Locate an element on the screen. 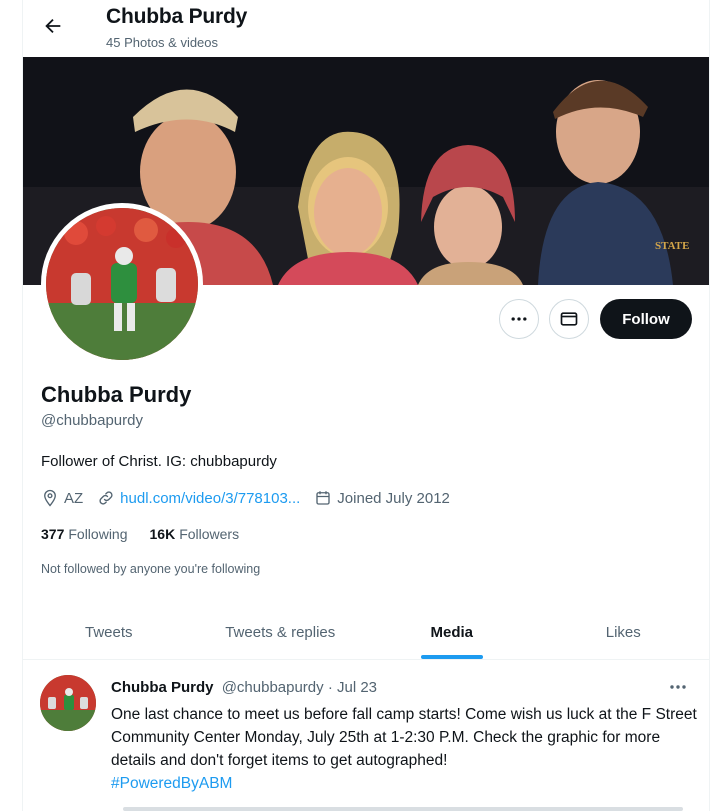 The image size is (720, 811). tab-media: Media is located at coordinates (452, 632).